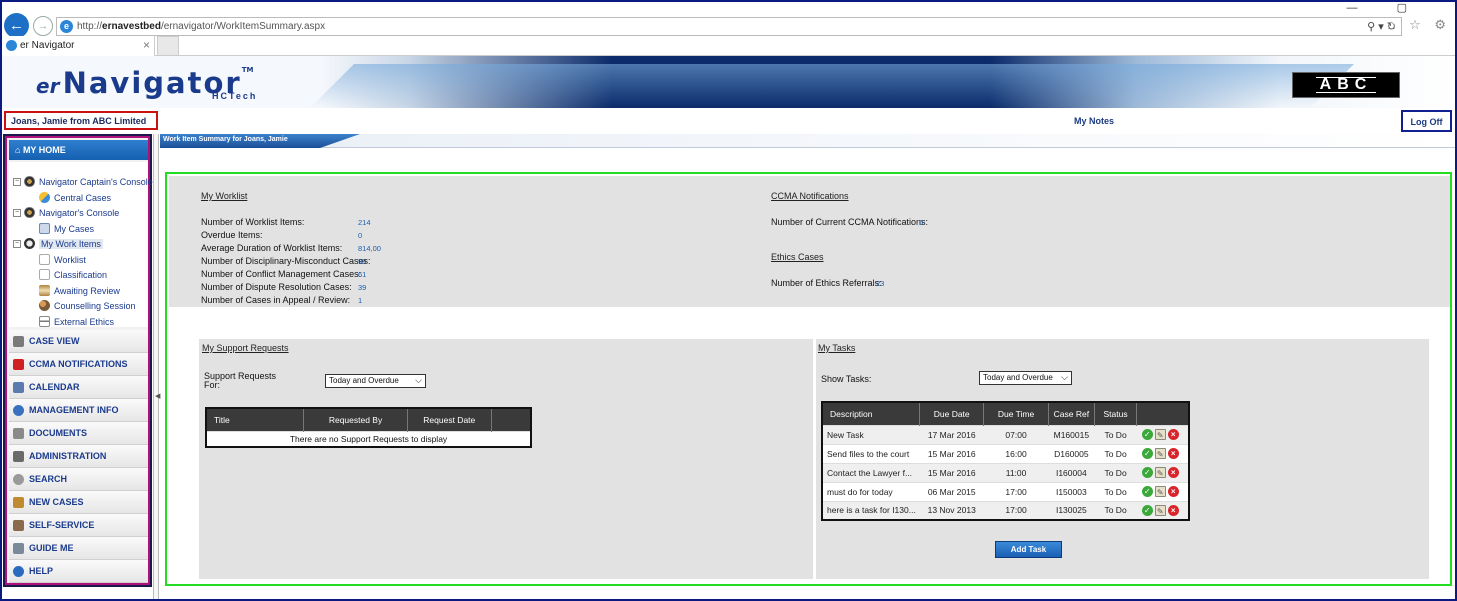 Image resolution: width=1457 pixels, height=601 pixels. Describe the element at coordinates (76, 321) in the screenshot. I see `tree-item-external-ethics: External Ethics` at that location.